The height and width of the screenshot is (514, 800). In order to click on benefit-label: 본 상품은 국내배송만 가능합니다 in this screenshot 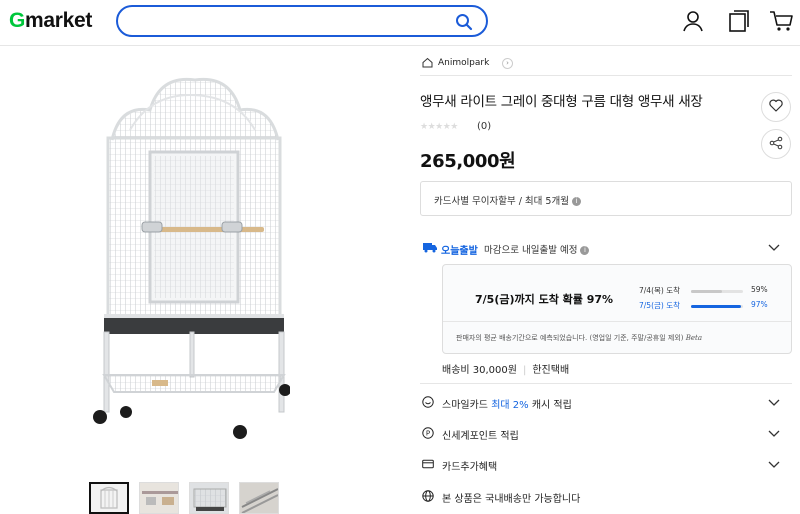, I will do `click(511, 499)`.